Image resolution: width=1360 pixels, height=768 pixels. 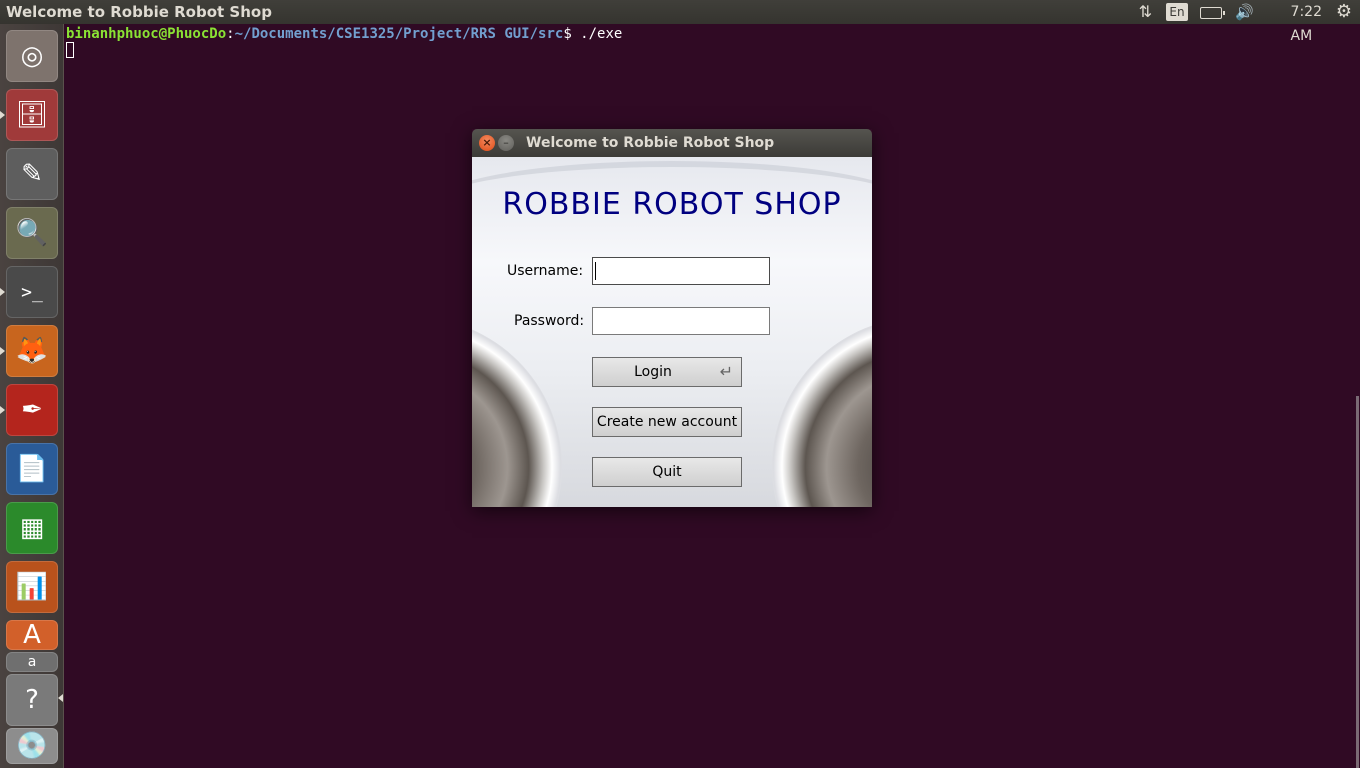 I want to click on login-button-label: Login, so click(x=653, y=372).